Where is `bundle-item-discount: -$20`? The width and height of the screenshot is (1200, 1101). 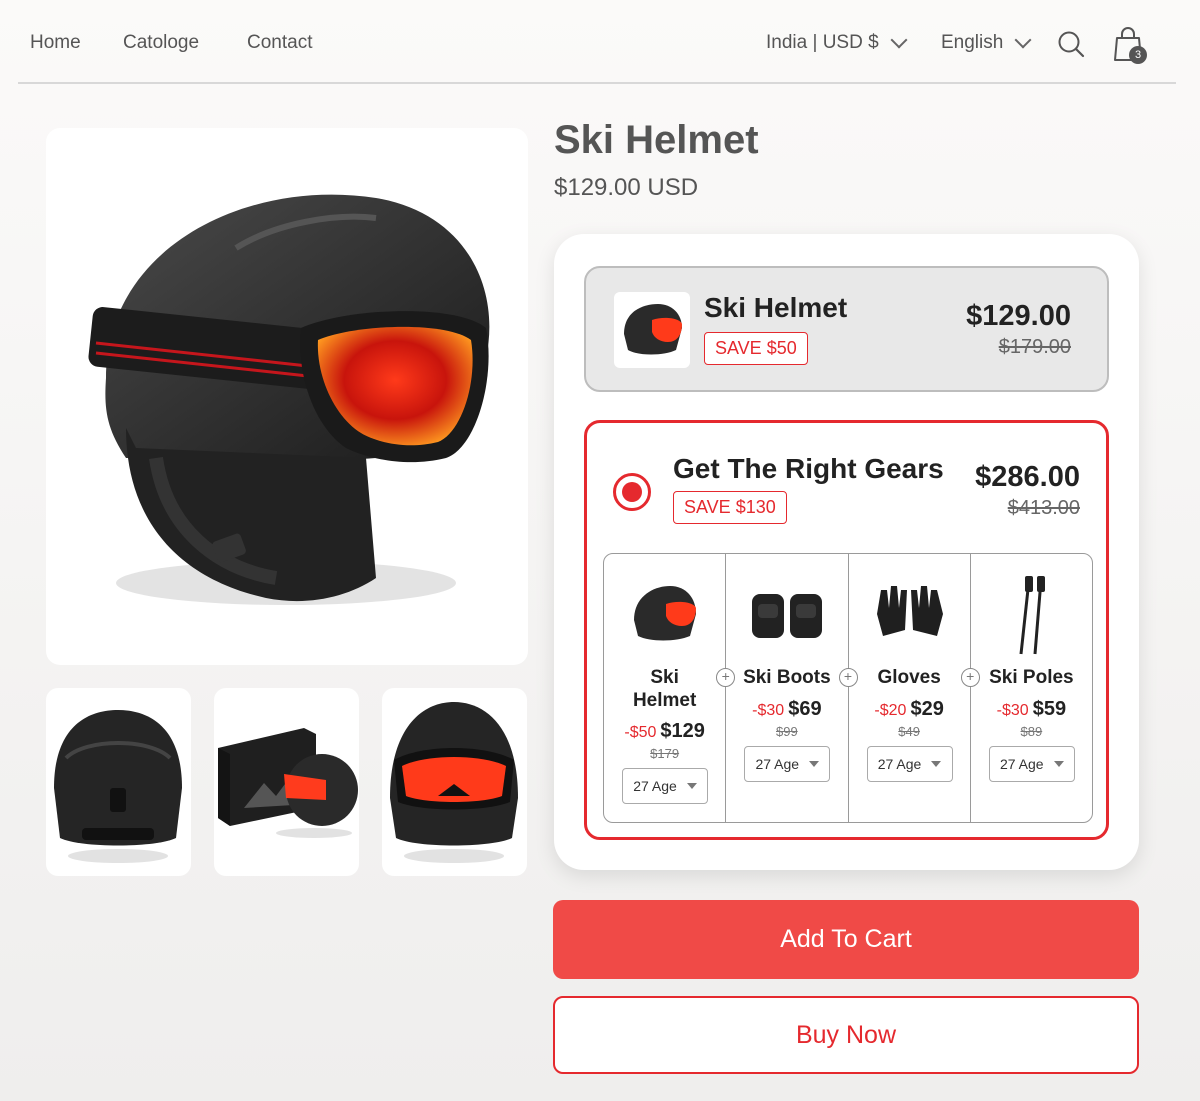 bundle-item-discount: -$20 is located at coordinates (890, 710).